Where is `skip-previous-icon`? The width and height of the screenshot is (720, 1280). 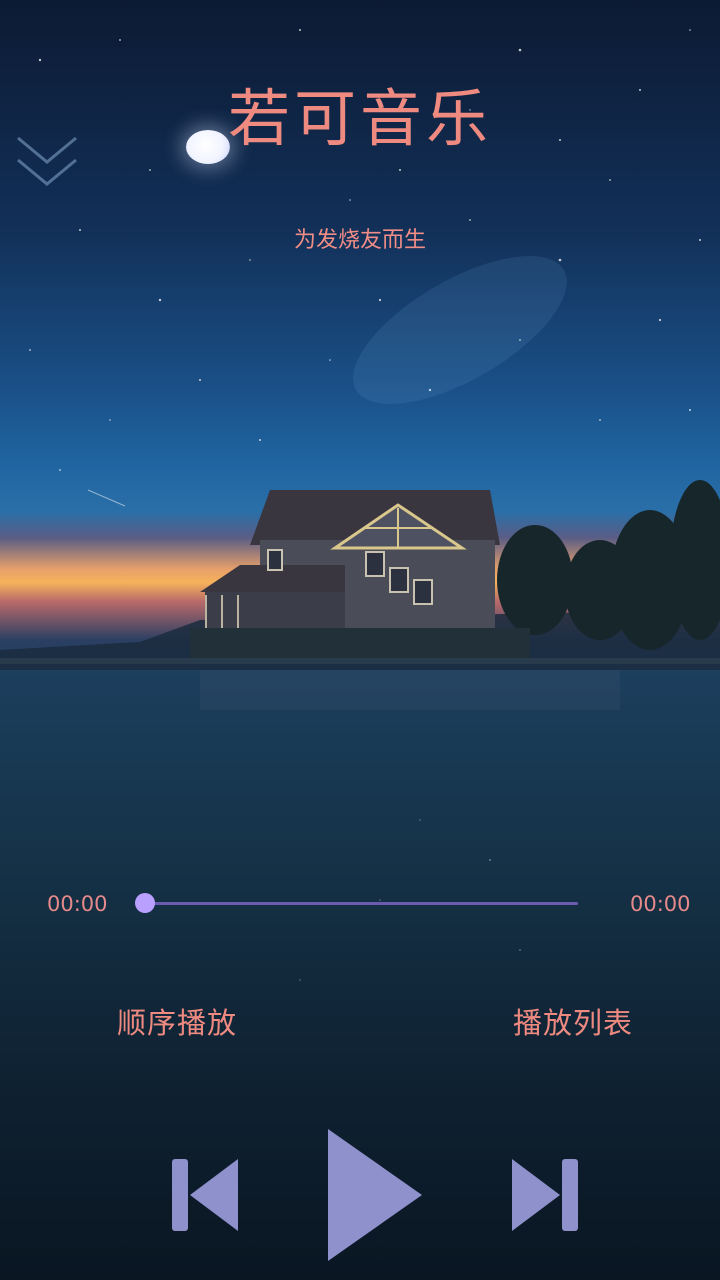 skip-previous-icon is located at coordinates (205, 1195).